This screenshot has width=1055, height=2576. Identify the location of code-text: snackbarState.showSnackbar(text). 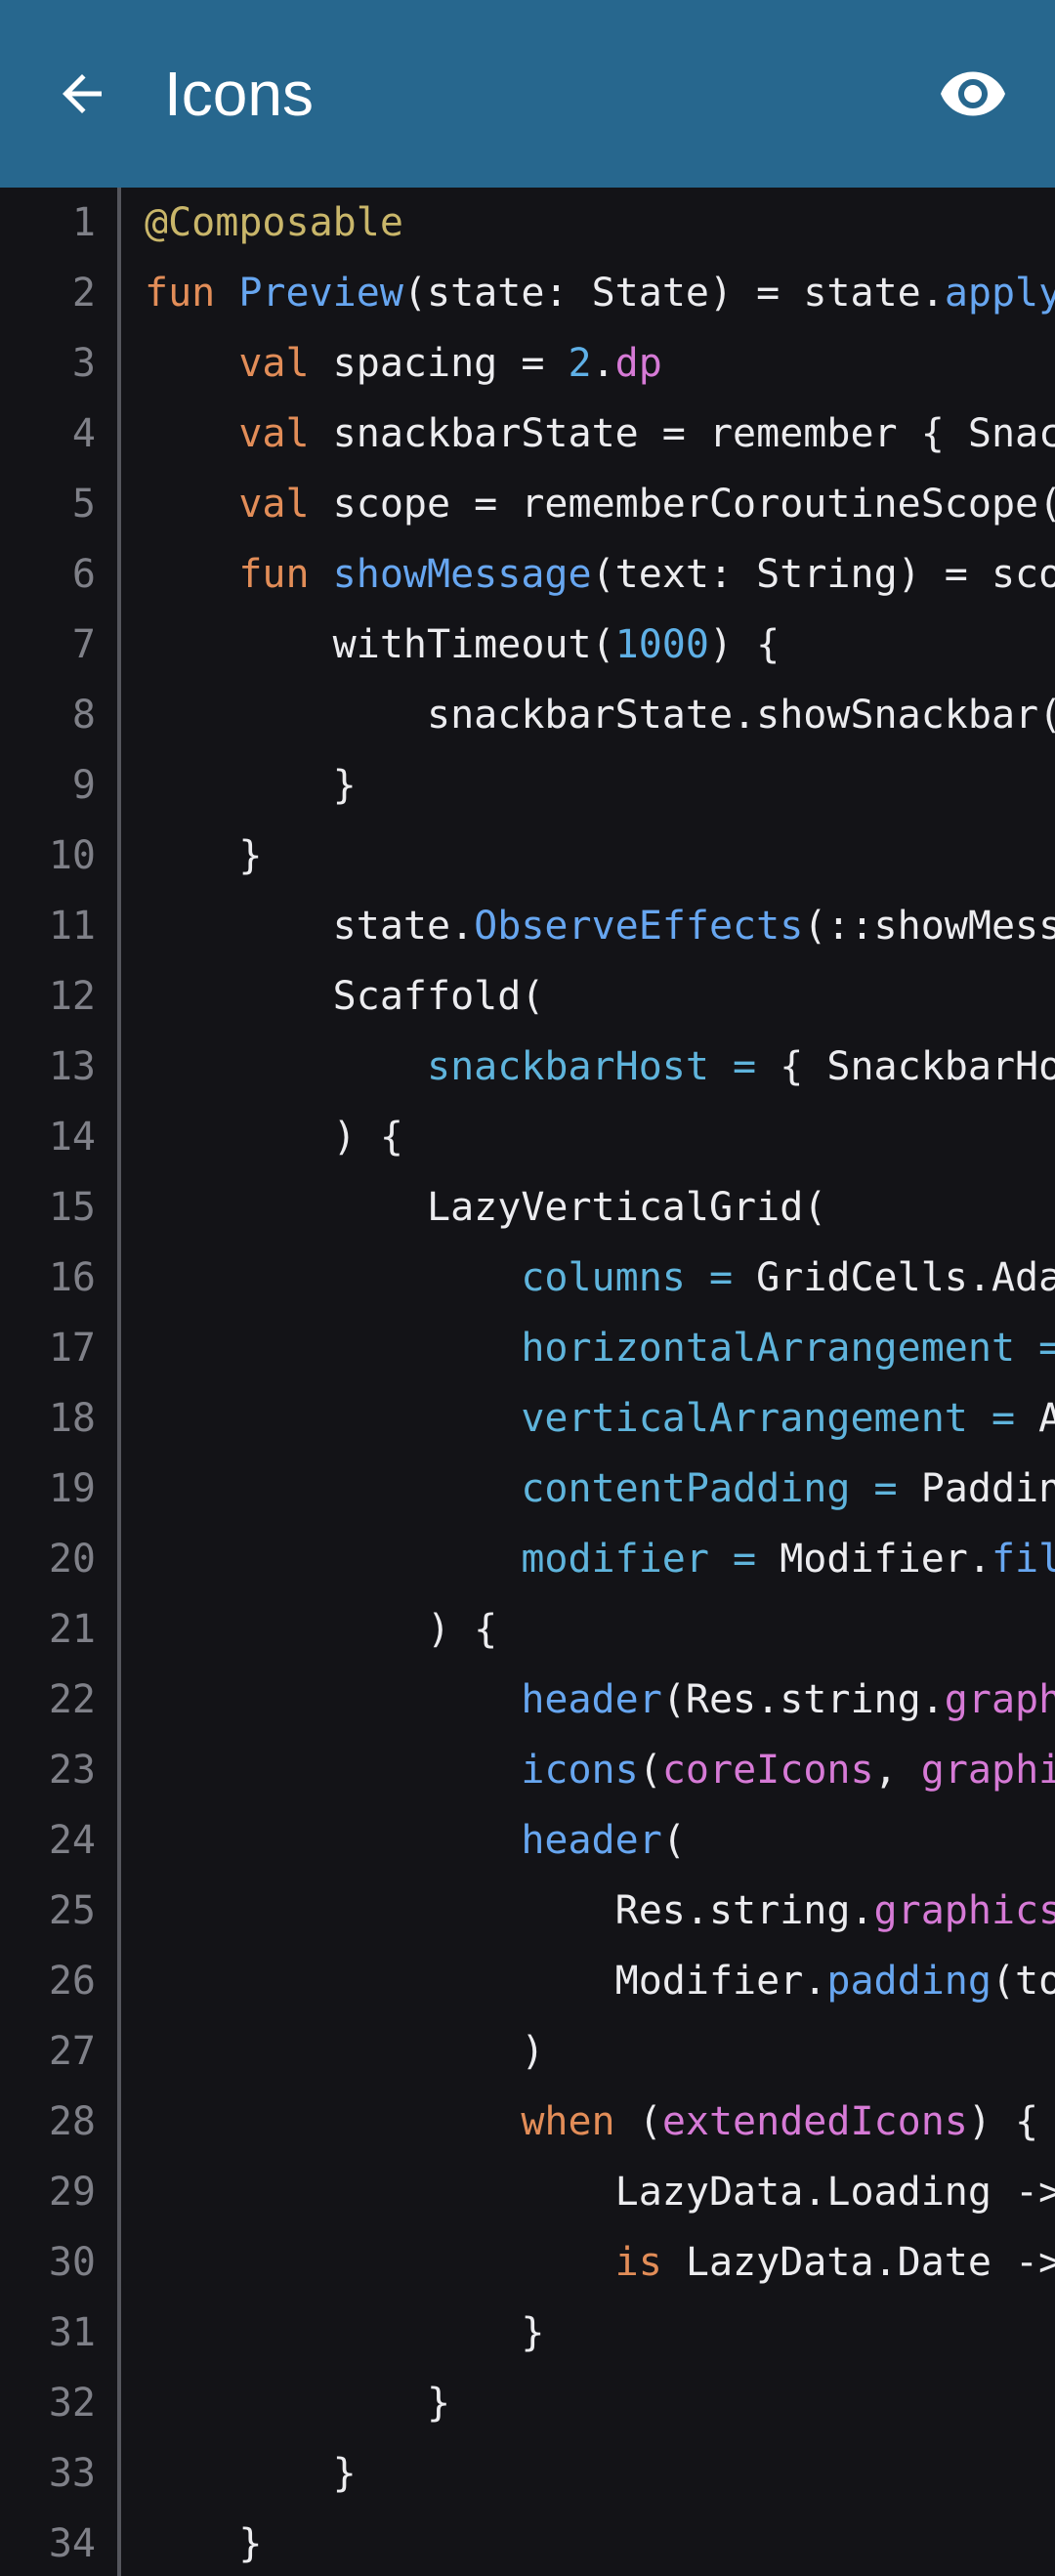
(600, 715).